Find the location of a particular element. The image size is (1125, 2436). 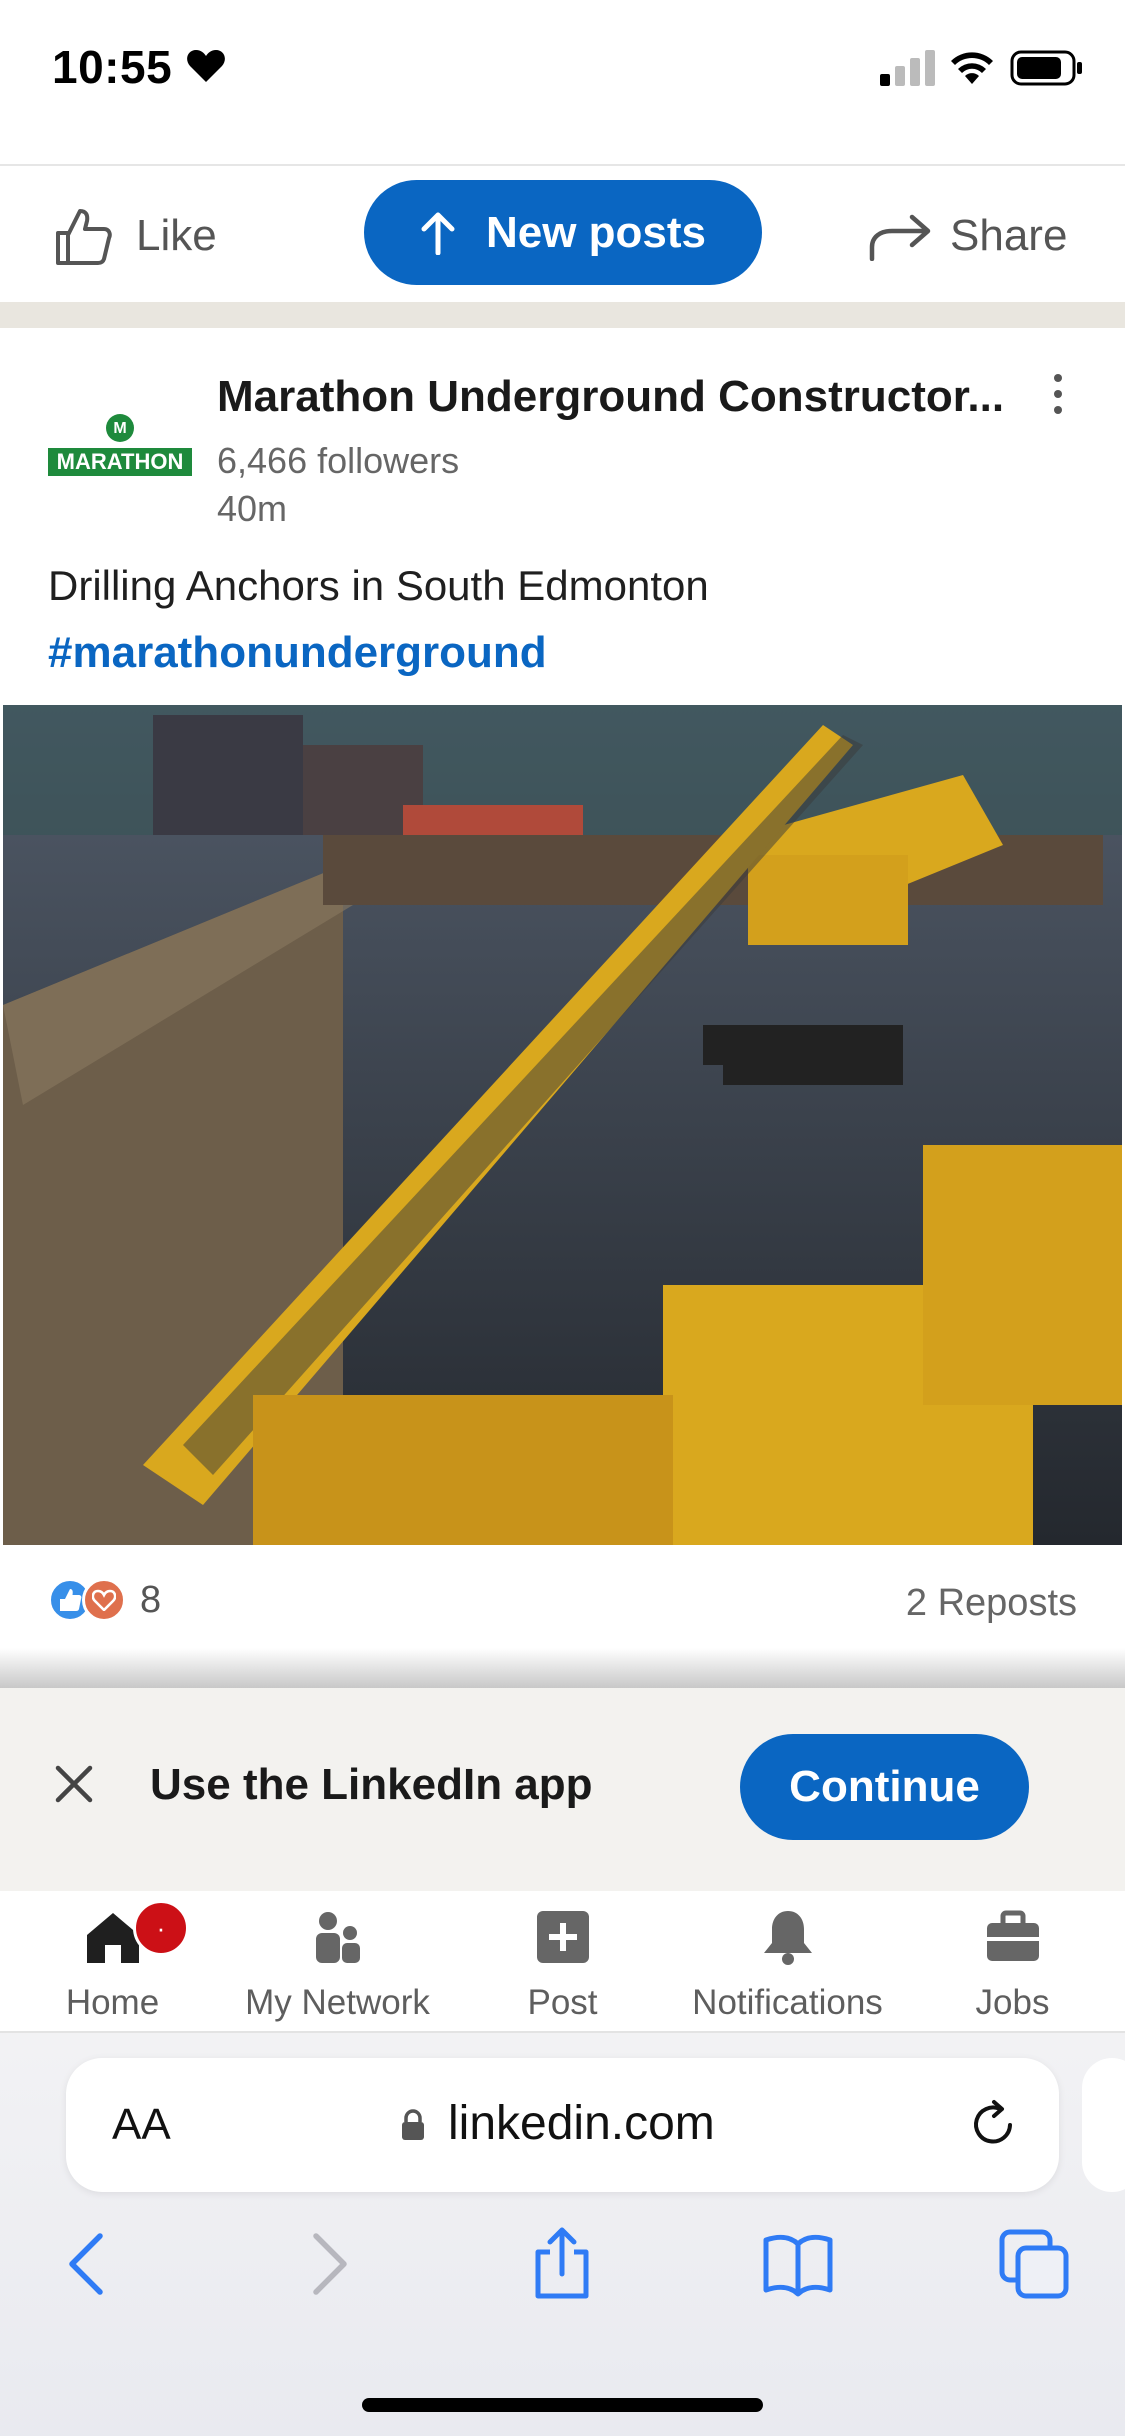

new-posts-label: New posts is located at coordinates (596, 232).